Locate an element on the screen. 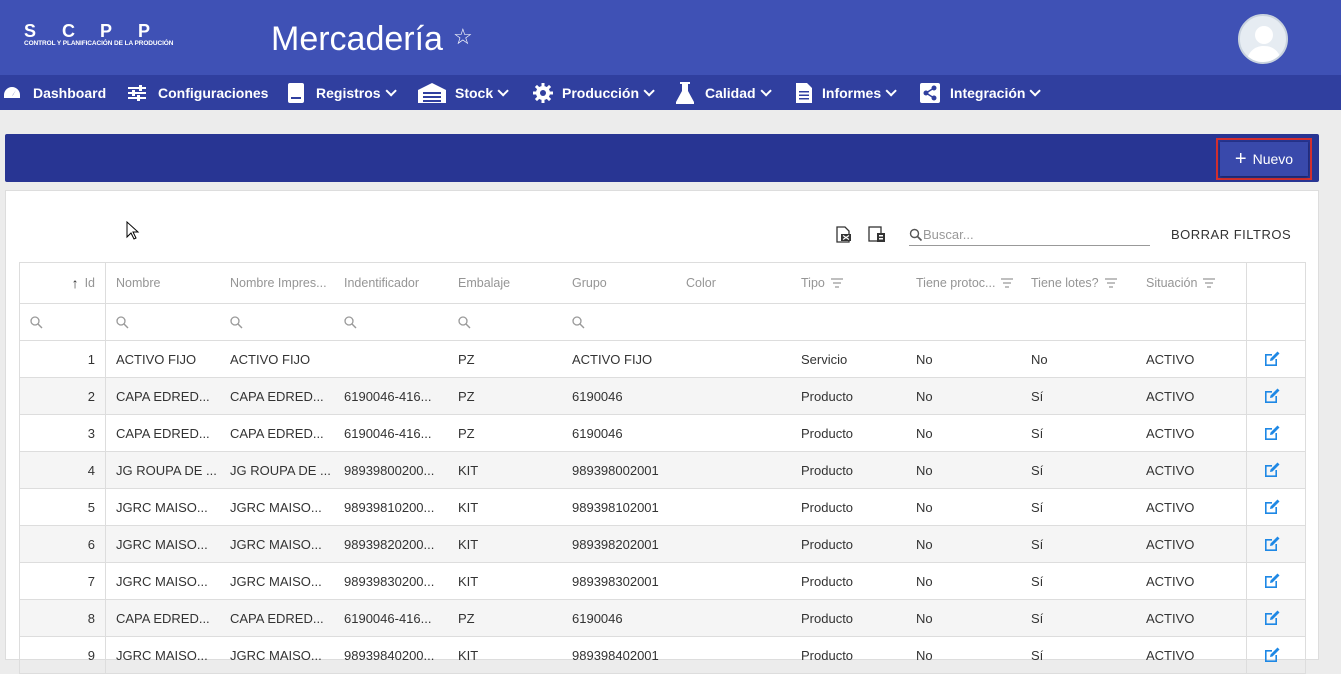  col-header-grupo: Grupo is located at coordinates (619, 283).